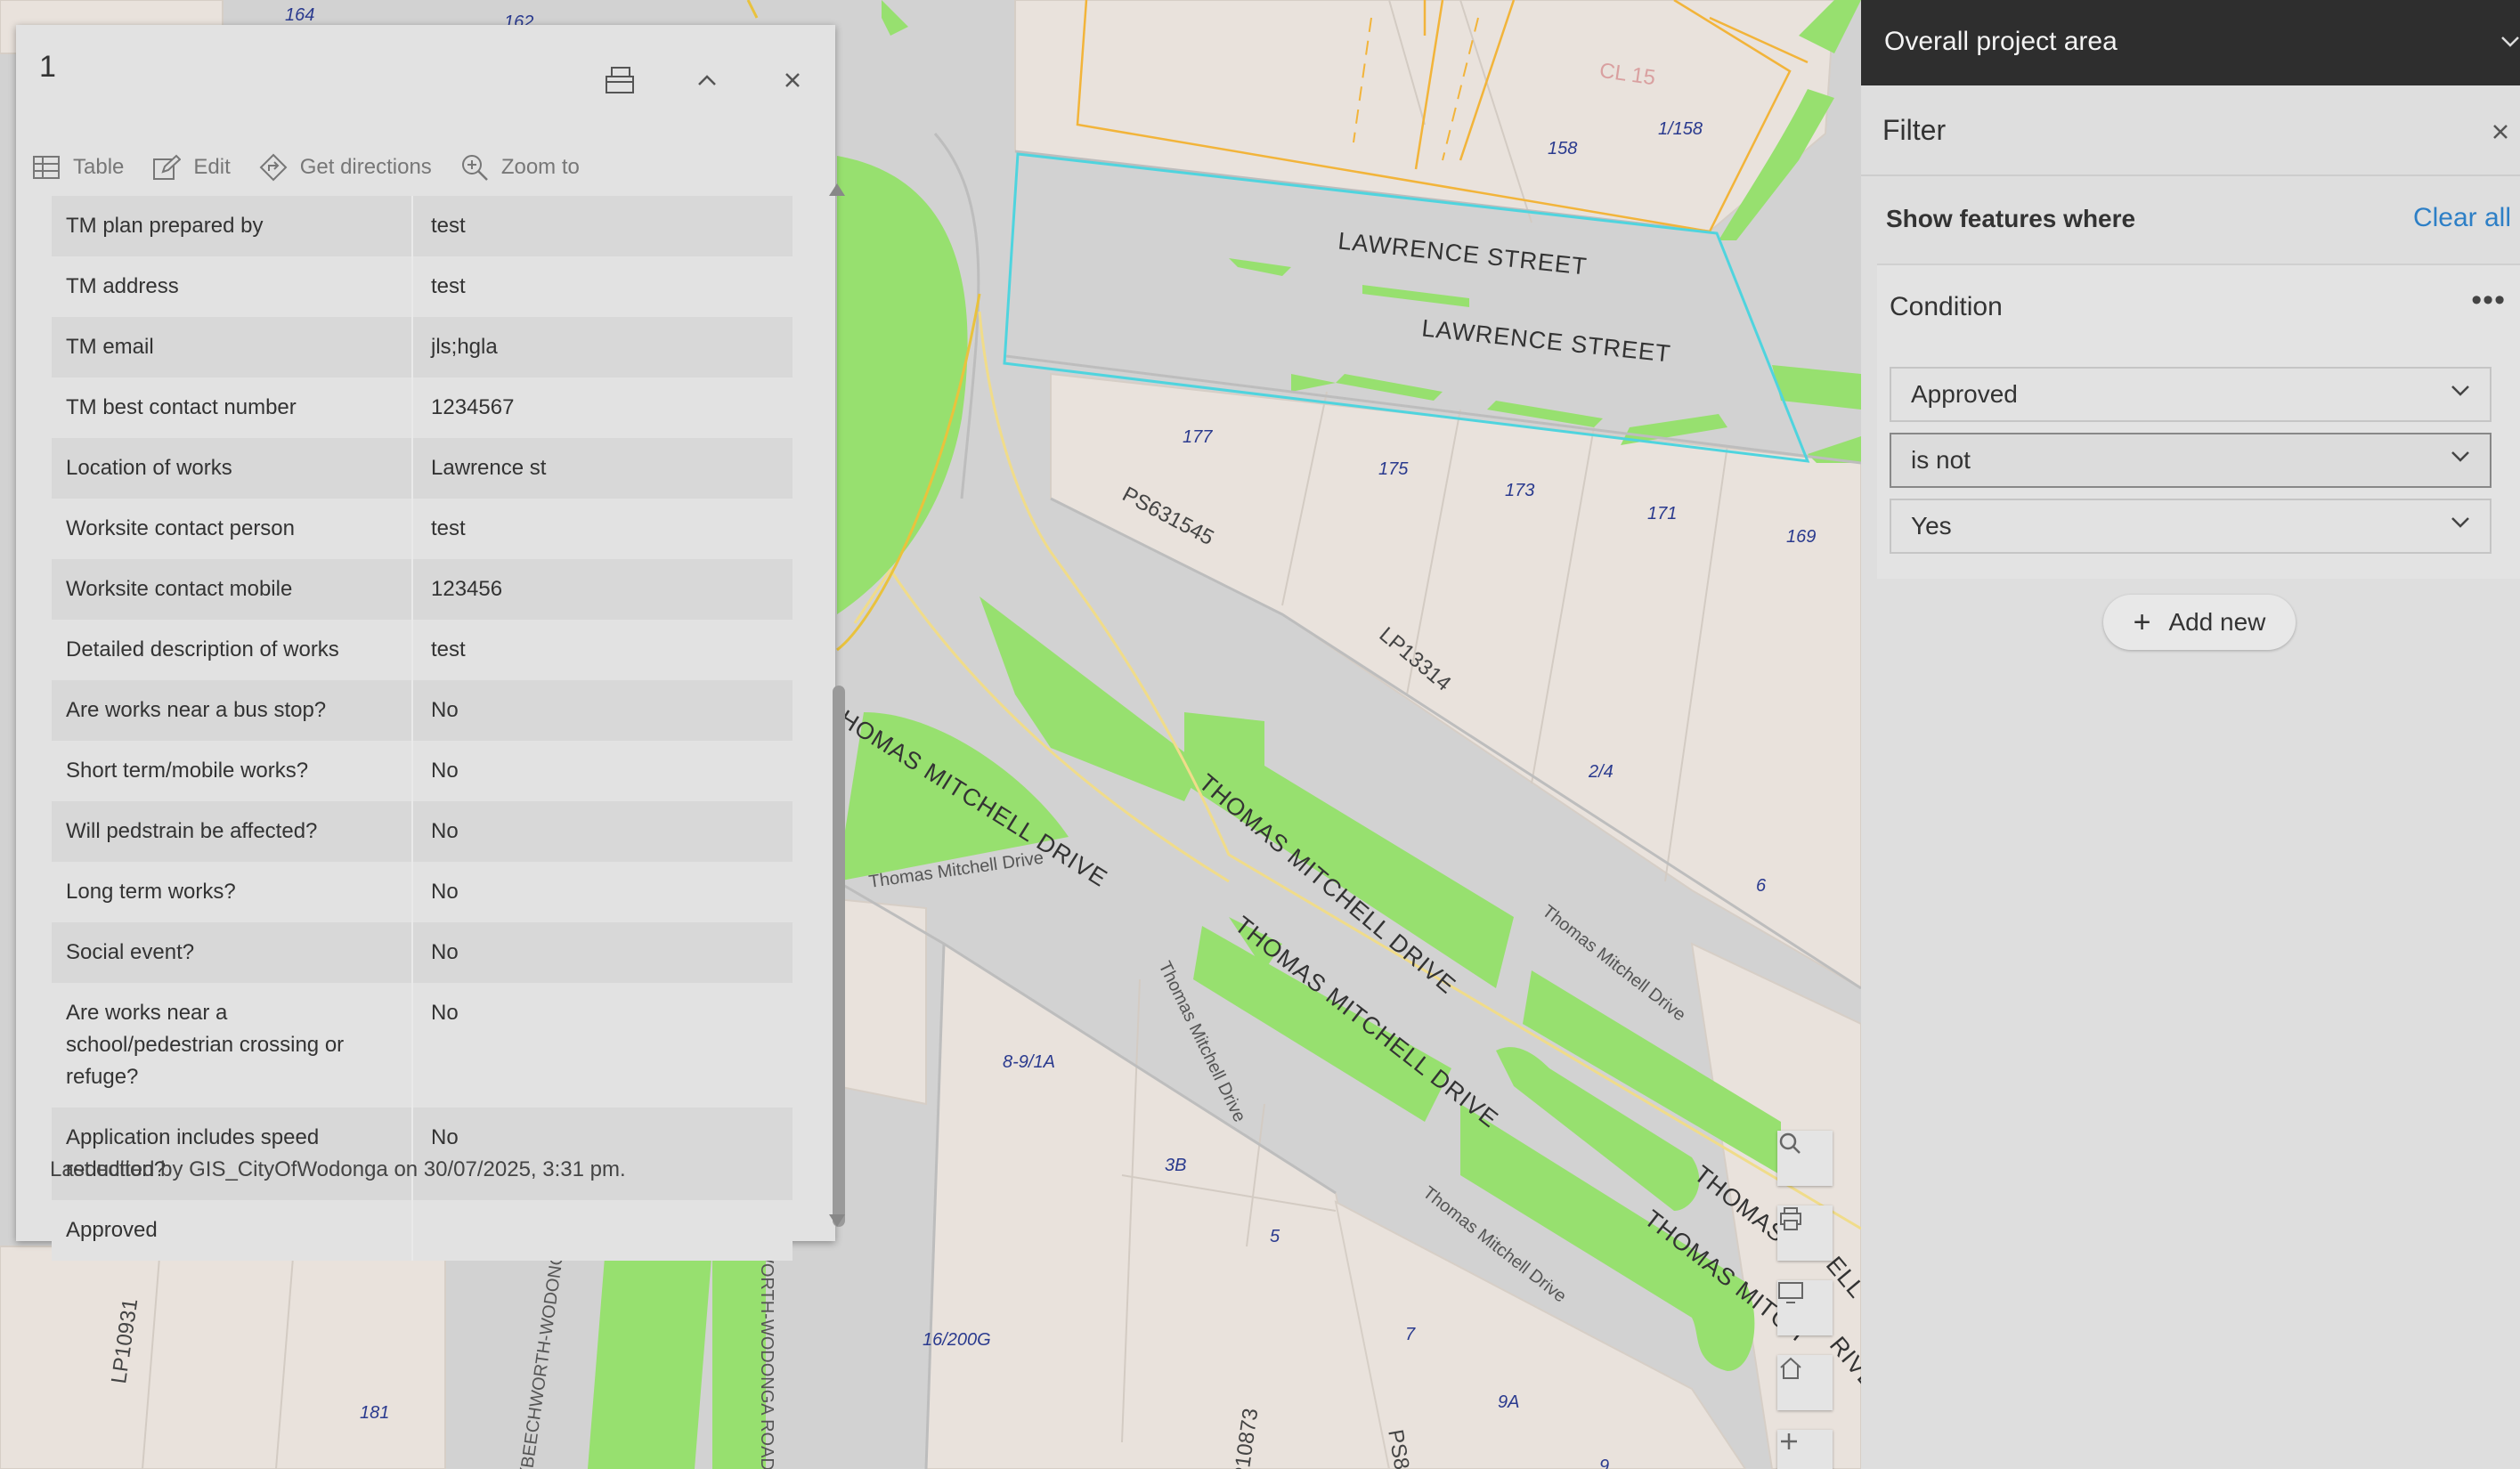 The image size is (2520, 1469). I want to click on table-action: Table, so click(78, 167).